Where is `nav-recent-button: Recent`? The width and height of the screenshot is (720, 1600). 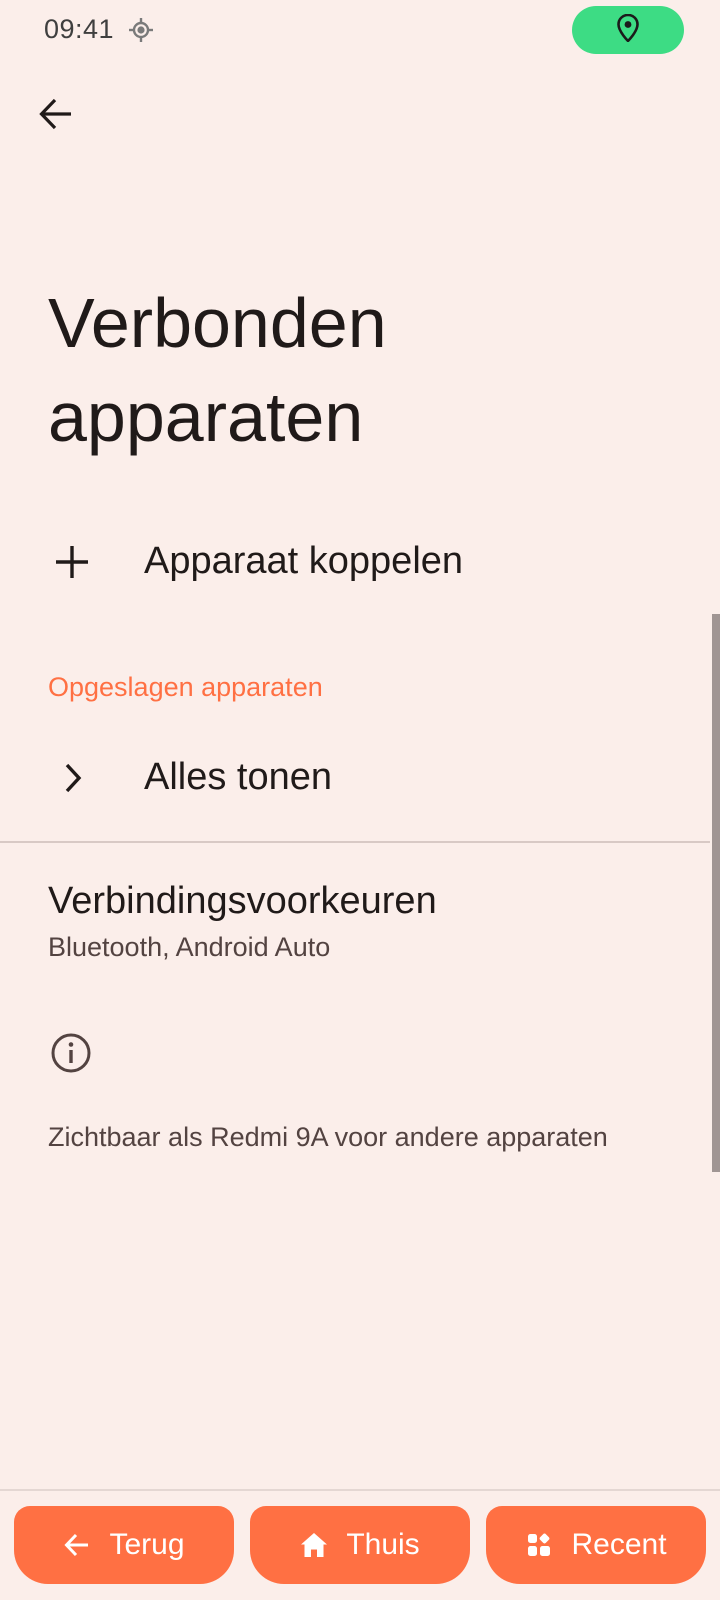
nav-recent-button: Recent is located at coordinates (596, 1545).